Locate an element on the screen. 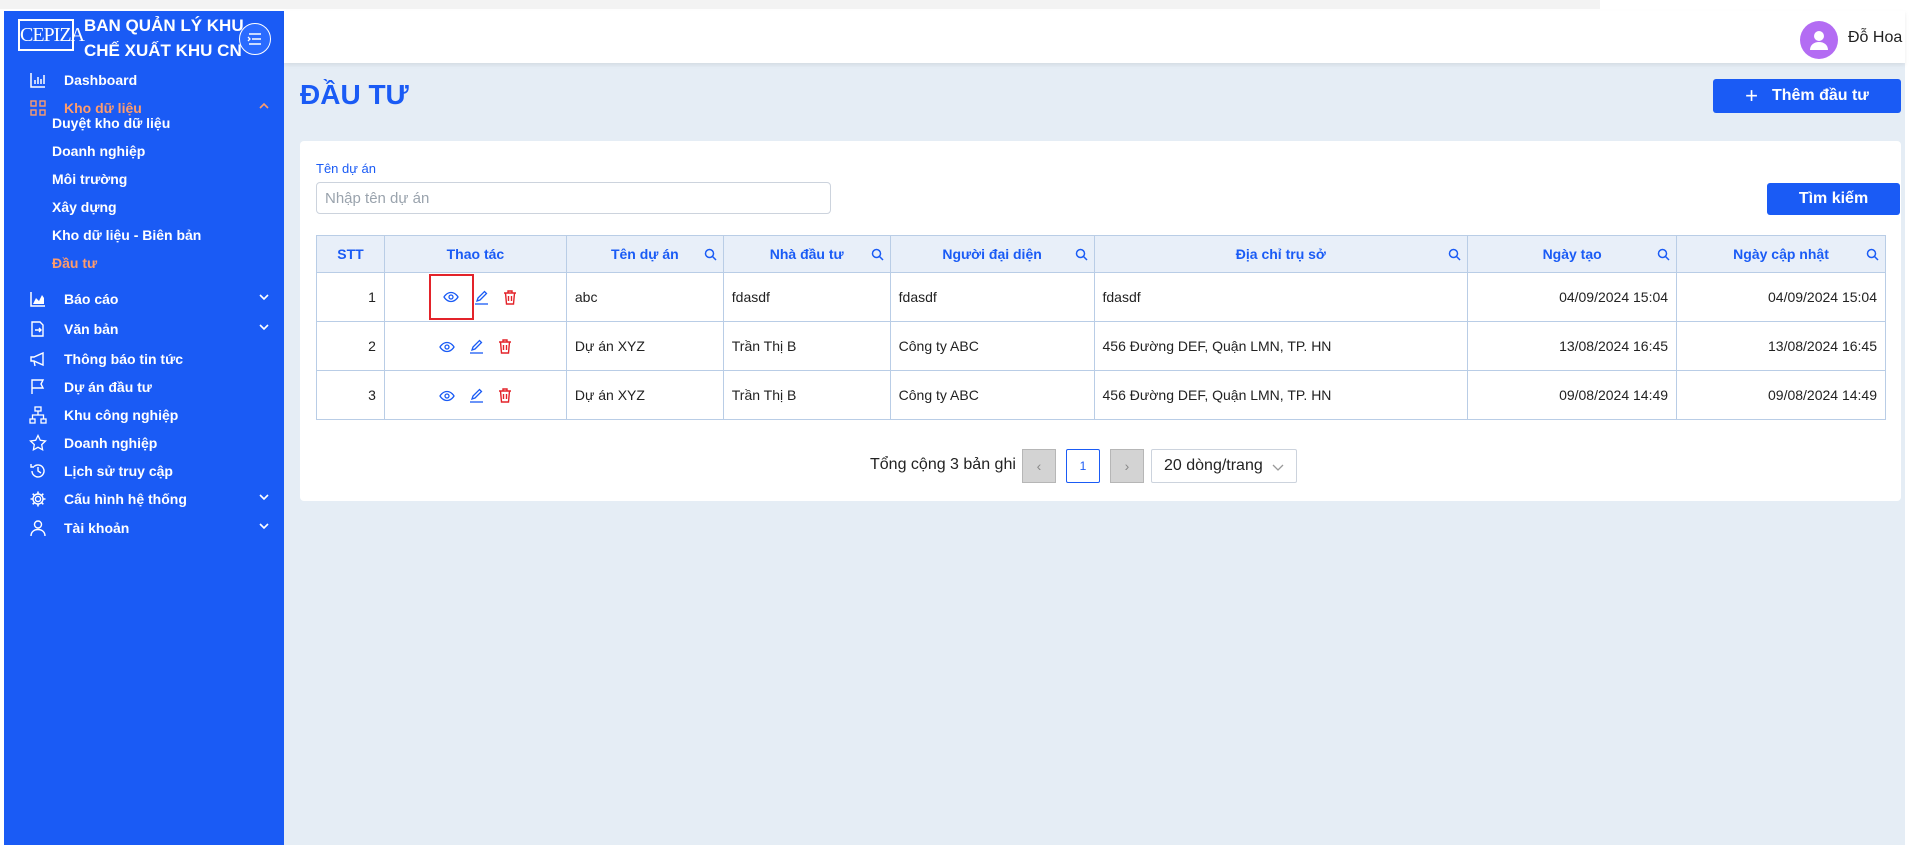 The width and height of the screenshot is (1919, 845). sidebar-item-cau-hinh: Cấu hình hệ thống is located at coordinates (144, 499).